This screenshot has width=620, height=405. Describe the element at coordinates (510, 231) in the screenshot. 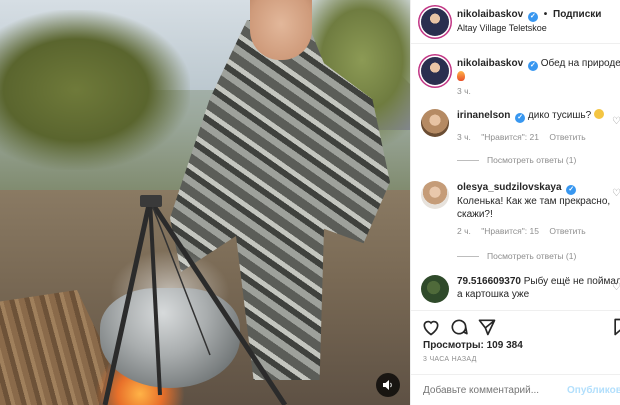

I see `comment-likes: "Нравится": 15` at that location.